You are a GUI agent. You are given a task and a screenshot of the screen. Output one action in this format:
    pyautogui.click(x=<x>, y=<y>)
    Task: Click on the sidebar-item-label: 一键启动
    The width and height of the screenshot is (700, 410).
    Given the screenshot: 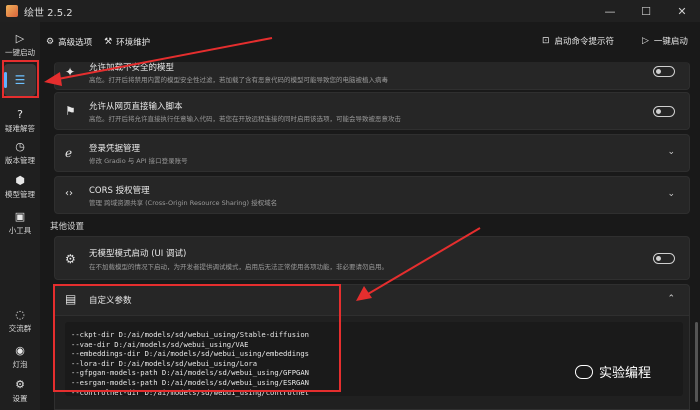 What is the action you would take?
    pyautogui.click(x=20, y=52)
    